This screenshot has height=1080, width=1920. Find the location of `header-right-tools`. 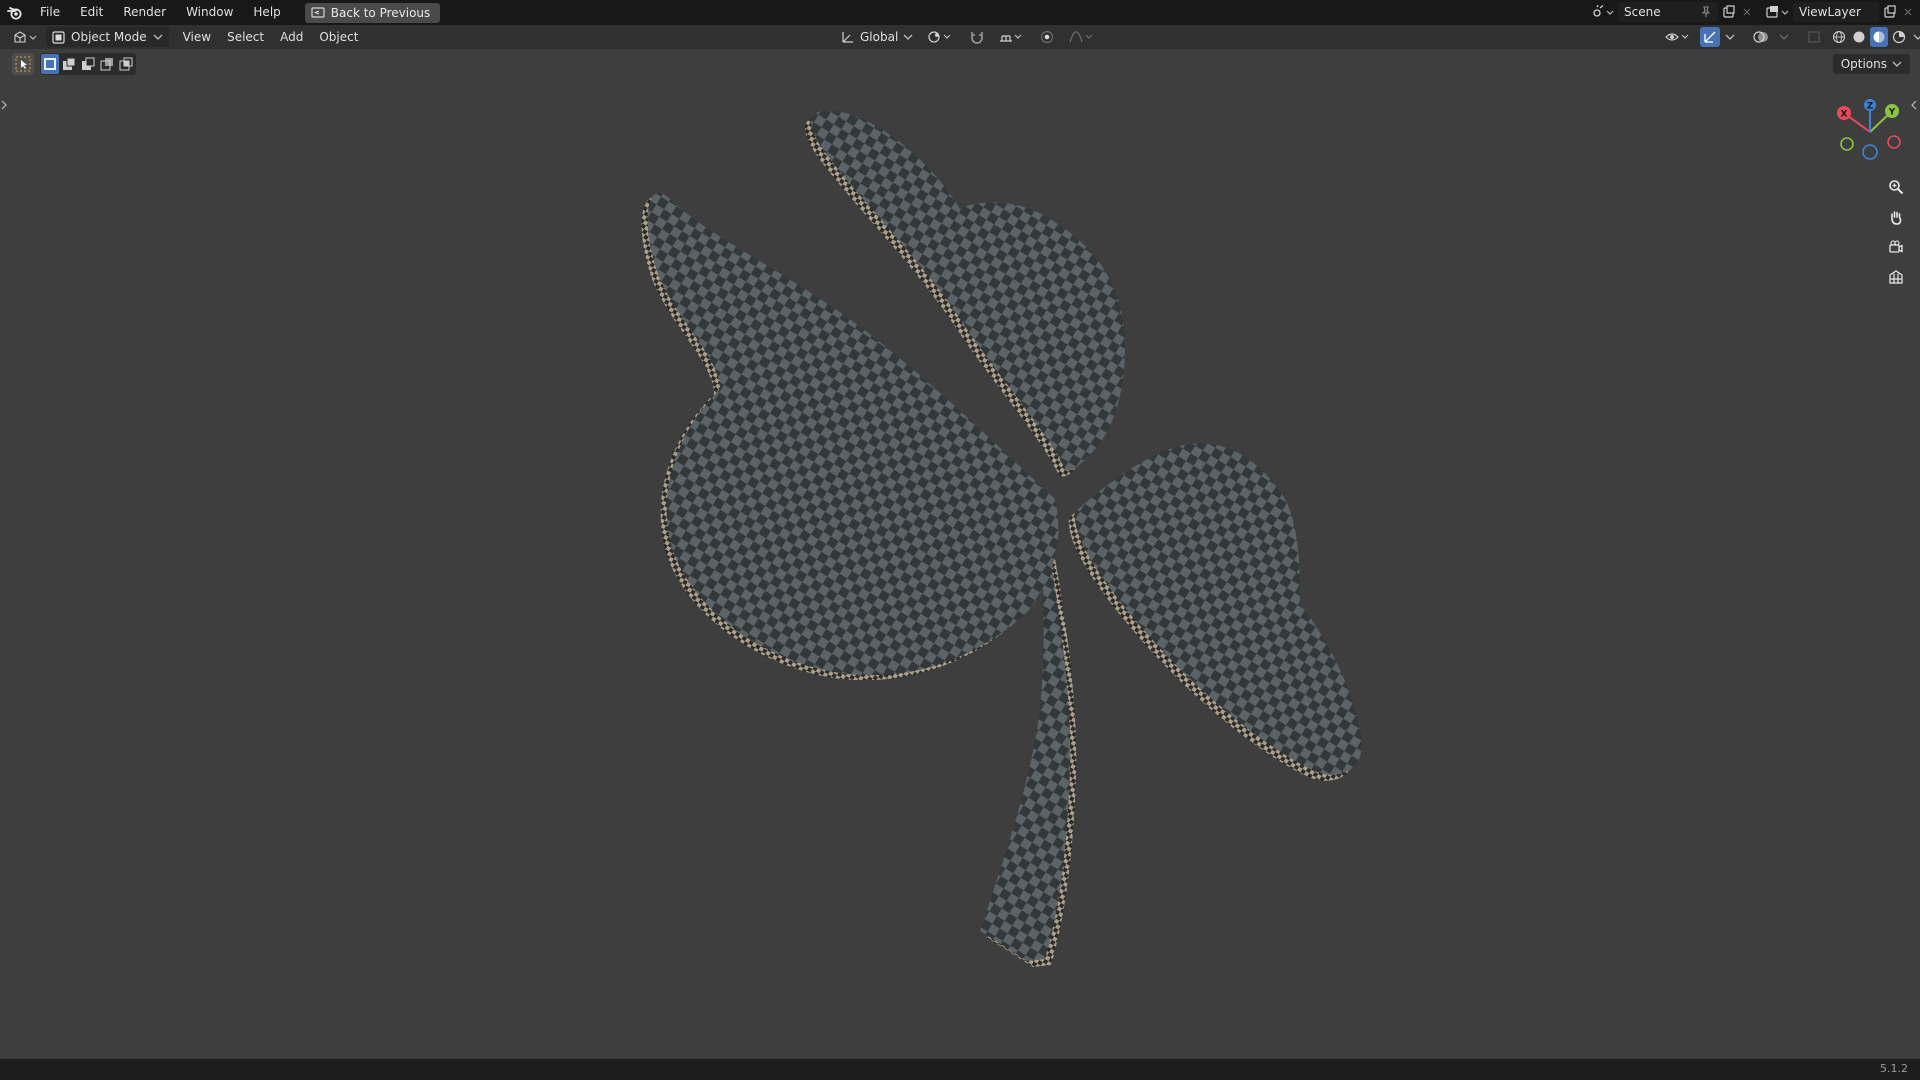

header-right-tools is located at coordinates (1790, 37).